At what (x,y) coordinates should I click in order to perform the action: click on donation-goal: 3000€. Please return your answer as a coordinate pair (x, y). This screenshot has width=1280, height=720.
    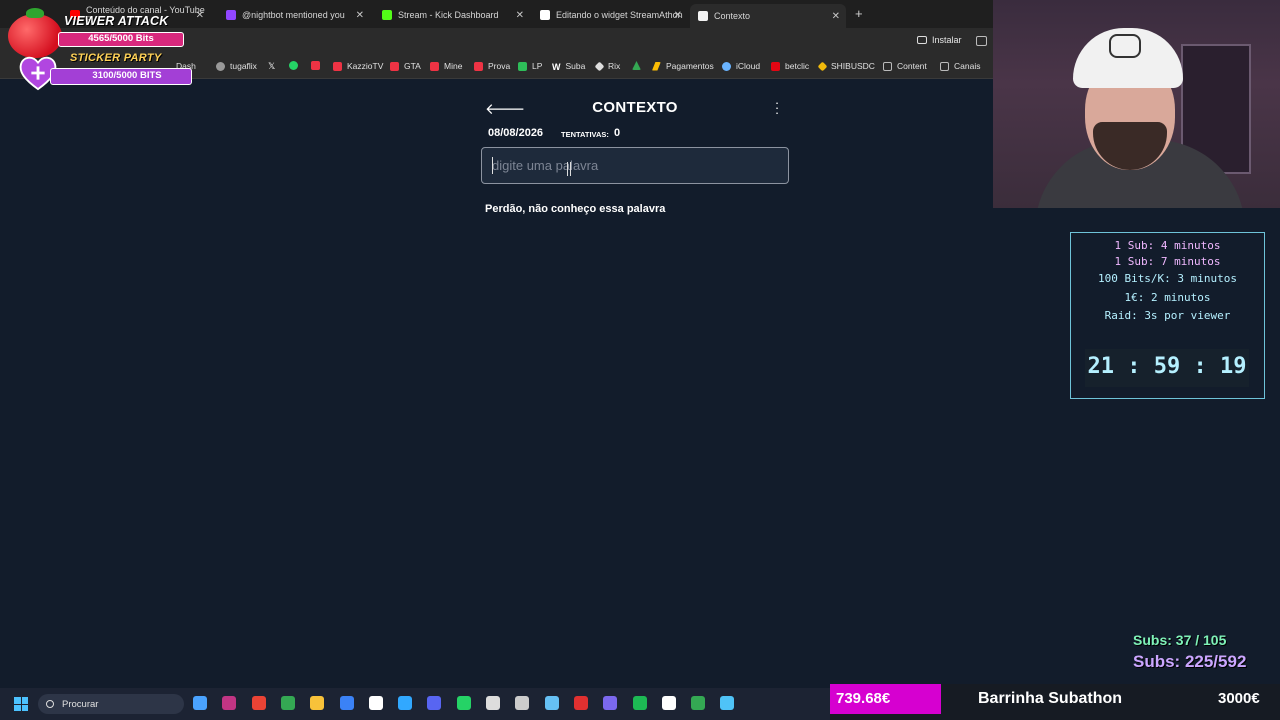
    Looking at the image, I should click on (1239, 698).